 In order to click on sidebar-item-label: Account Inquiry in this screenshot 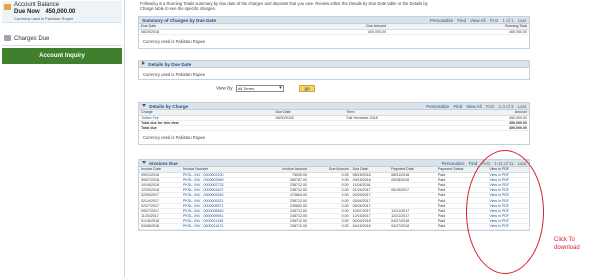, I will do `click(62, 56)`.